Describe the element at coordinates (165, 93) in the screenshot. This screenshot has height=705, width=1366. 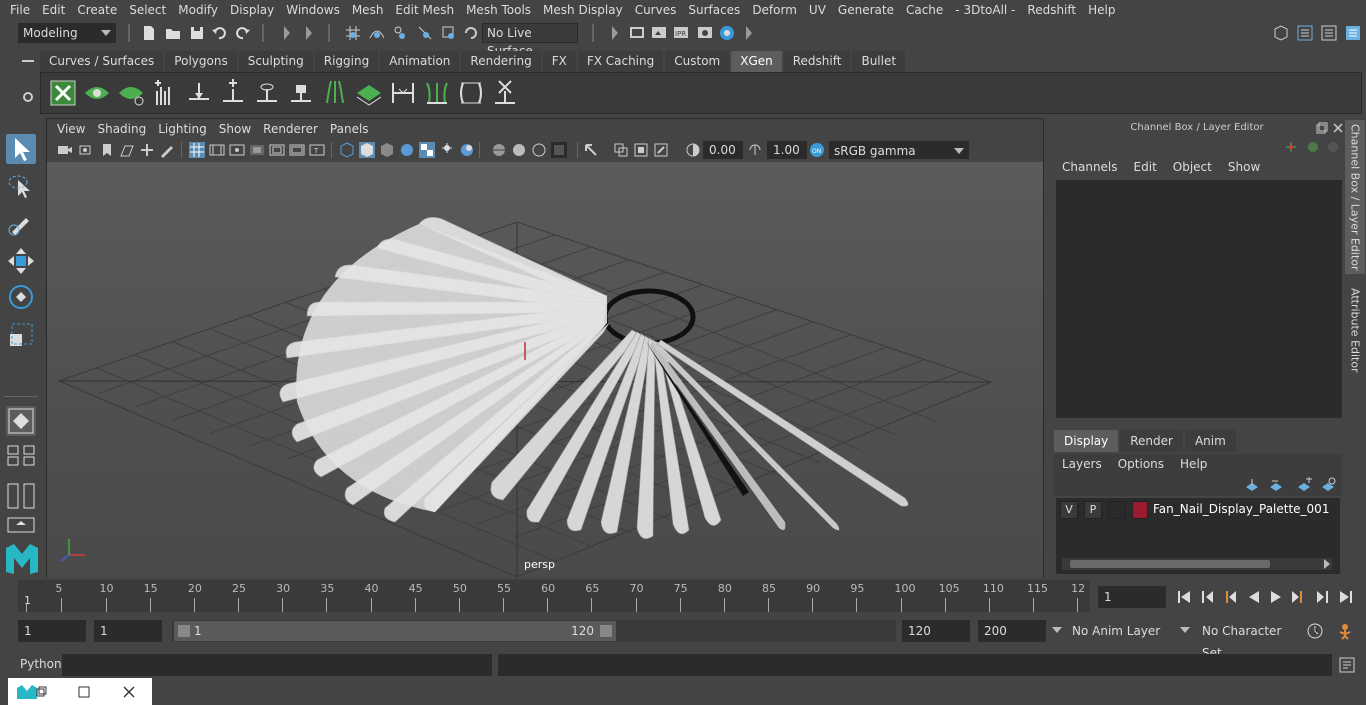
I see `create-description-icon` at that location.